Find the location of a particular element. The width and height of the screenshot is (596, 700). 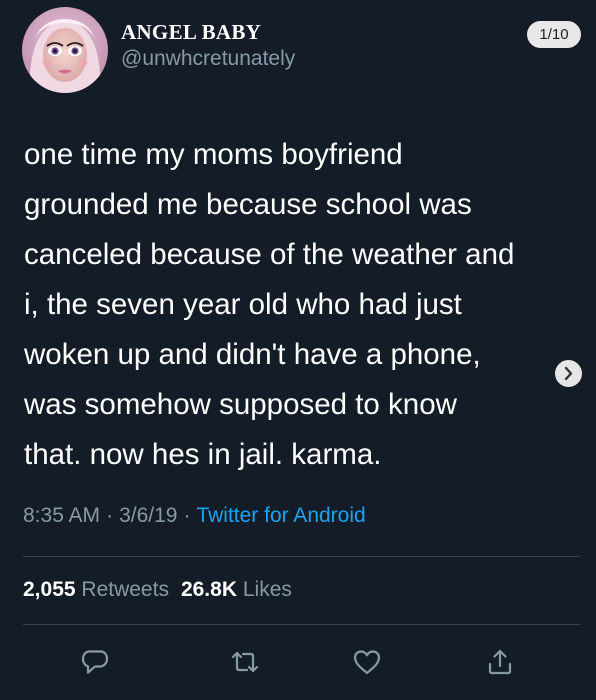

share-icon is located at coordinates (500, 662).